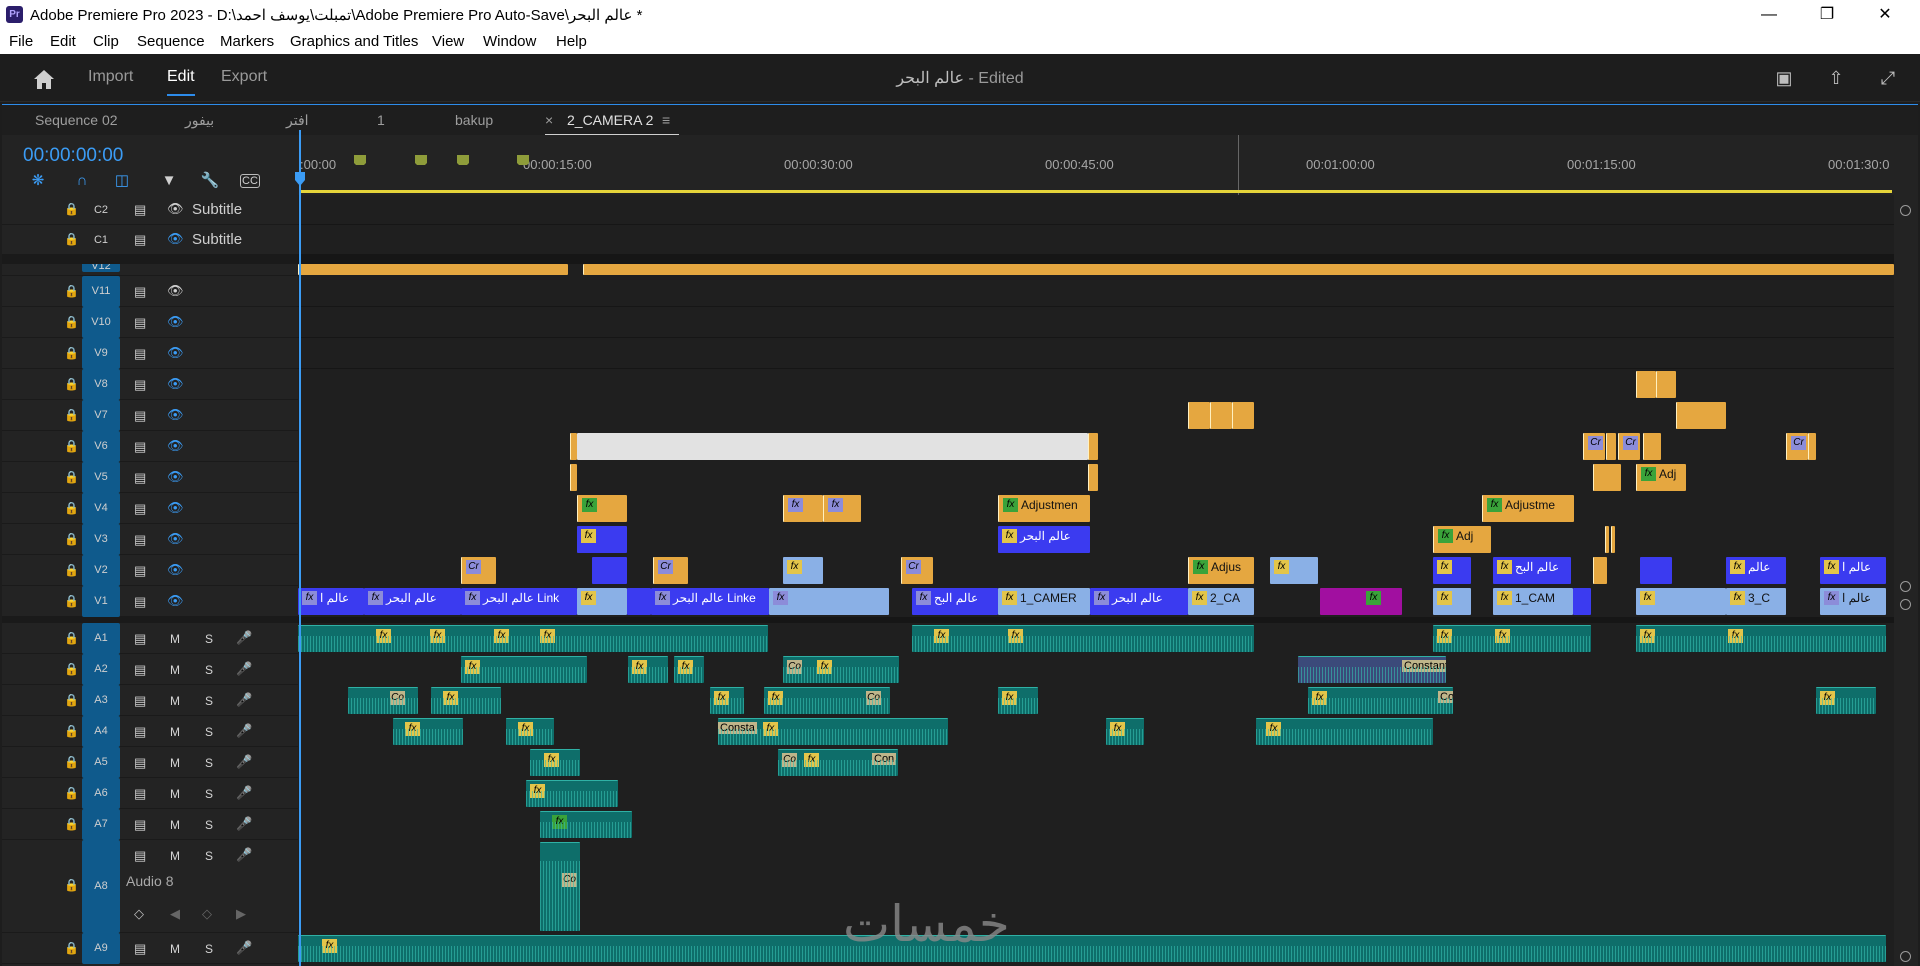 Image resolution: width=1920 pixels, height=966 pixels. I want to click on clip-v2, so click(1600, 570).